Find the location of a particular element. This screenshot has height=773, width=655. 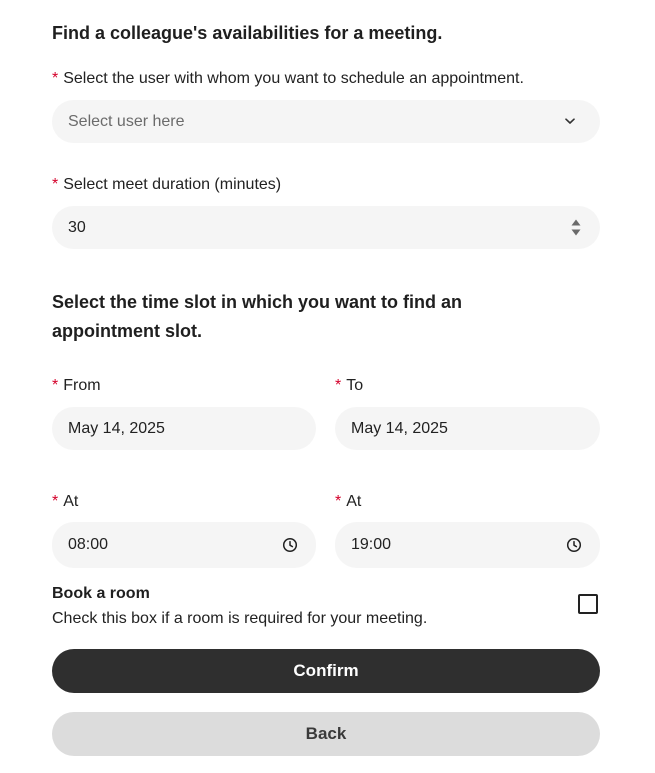

end-time-value: 19:00 is located at coordinates (371, 544).